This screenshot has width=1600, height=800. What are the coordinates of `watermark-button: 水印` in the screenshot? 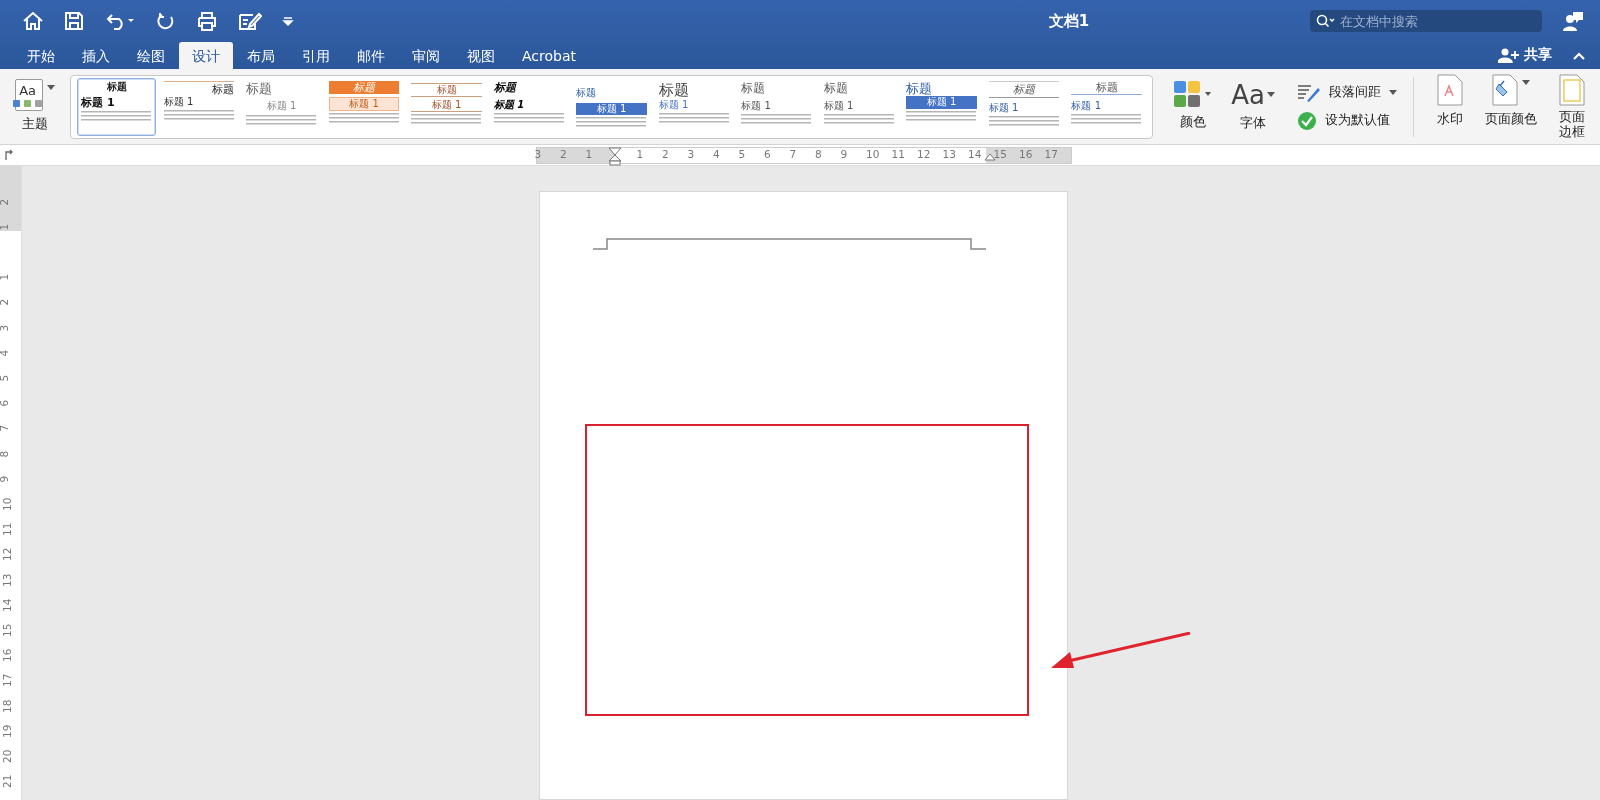 It's located at (1450, 101).